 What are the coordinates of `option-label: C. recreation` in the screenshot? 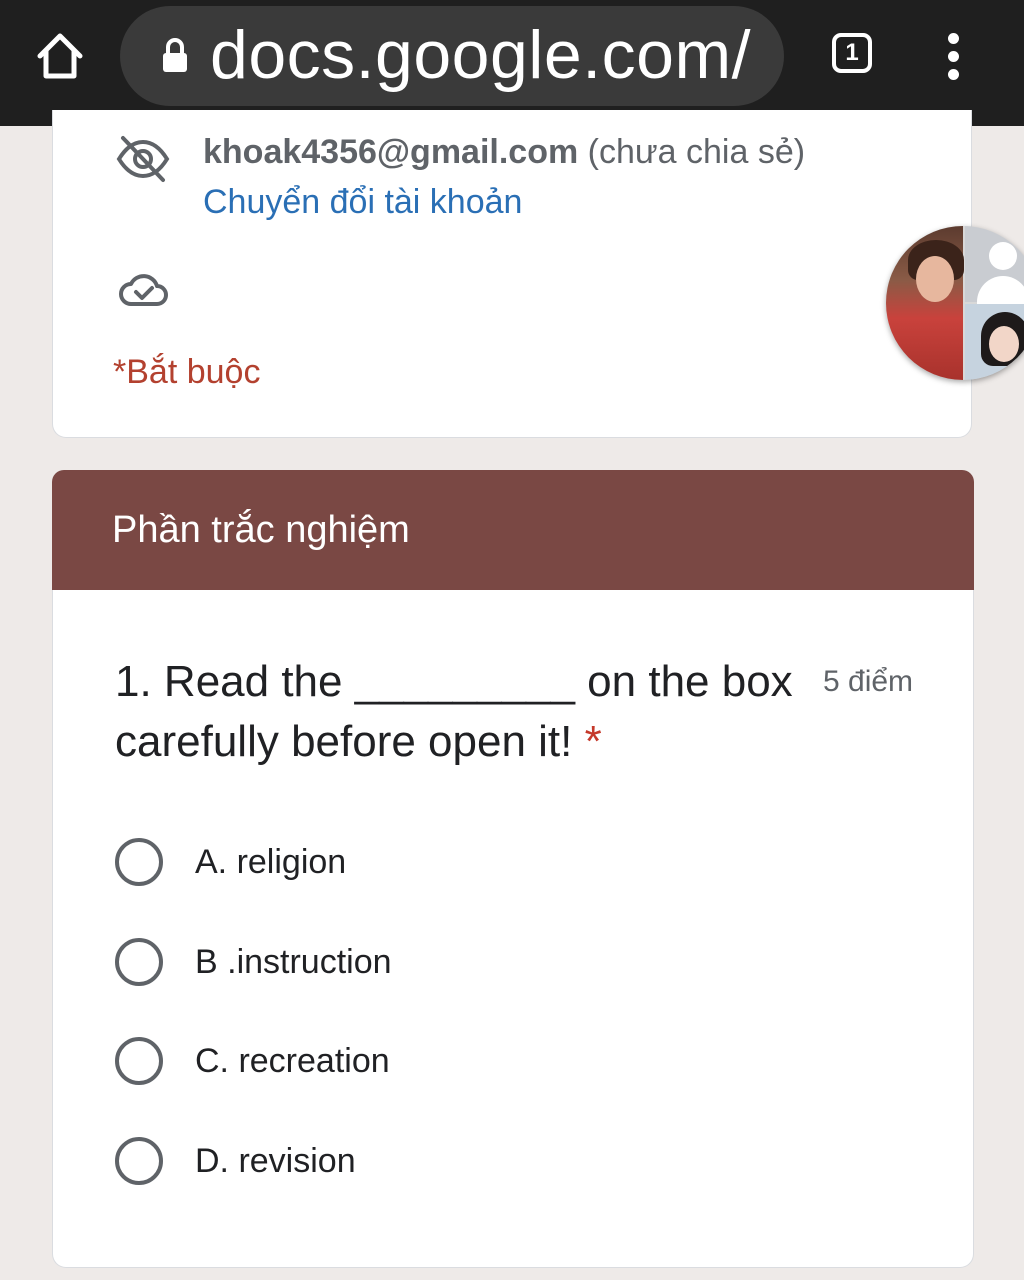 It's located at (292, 1061).